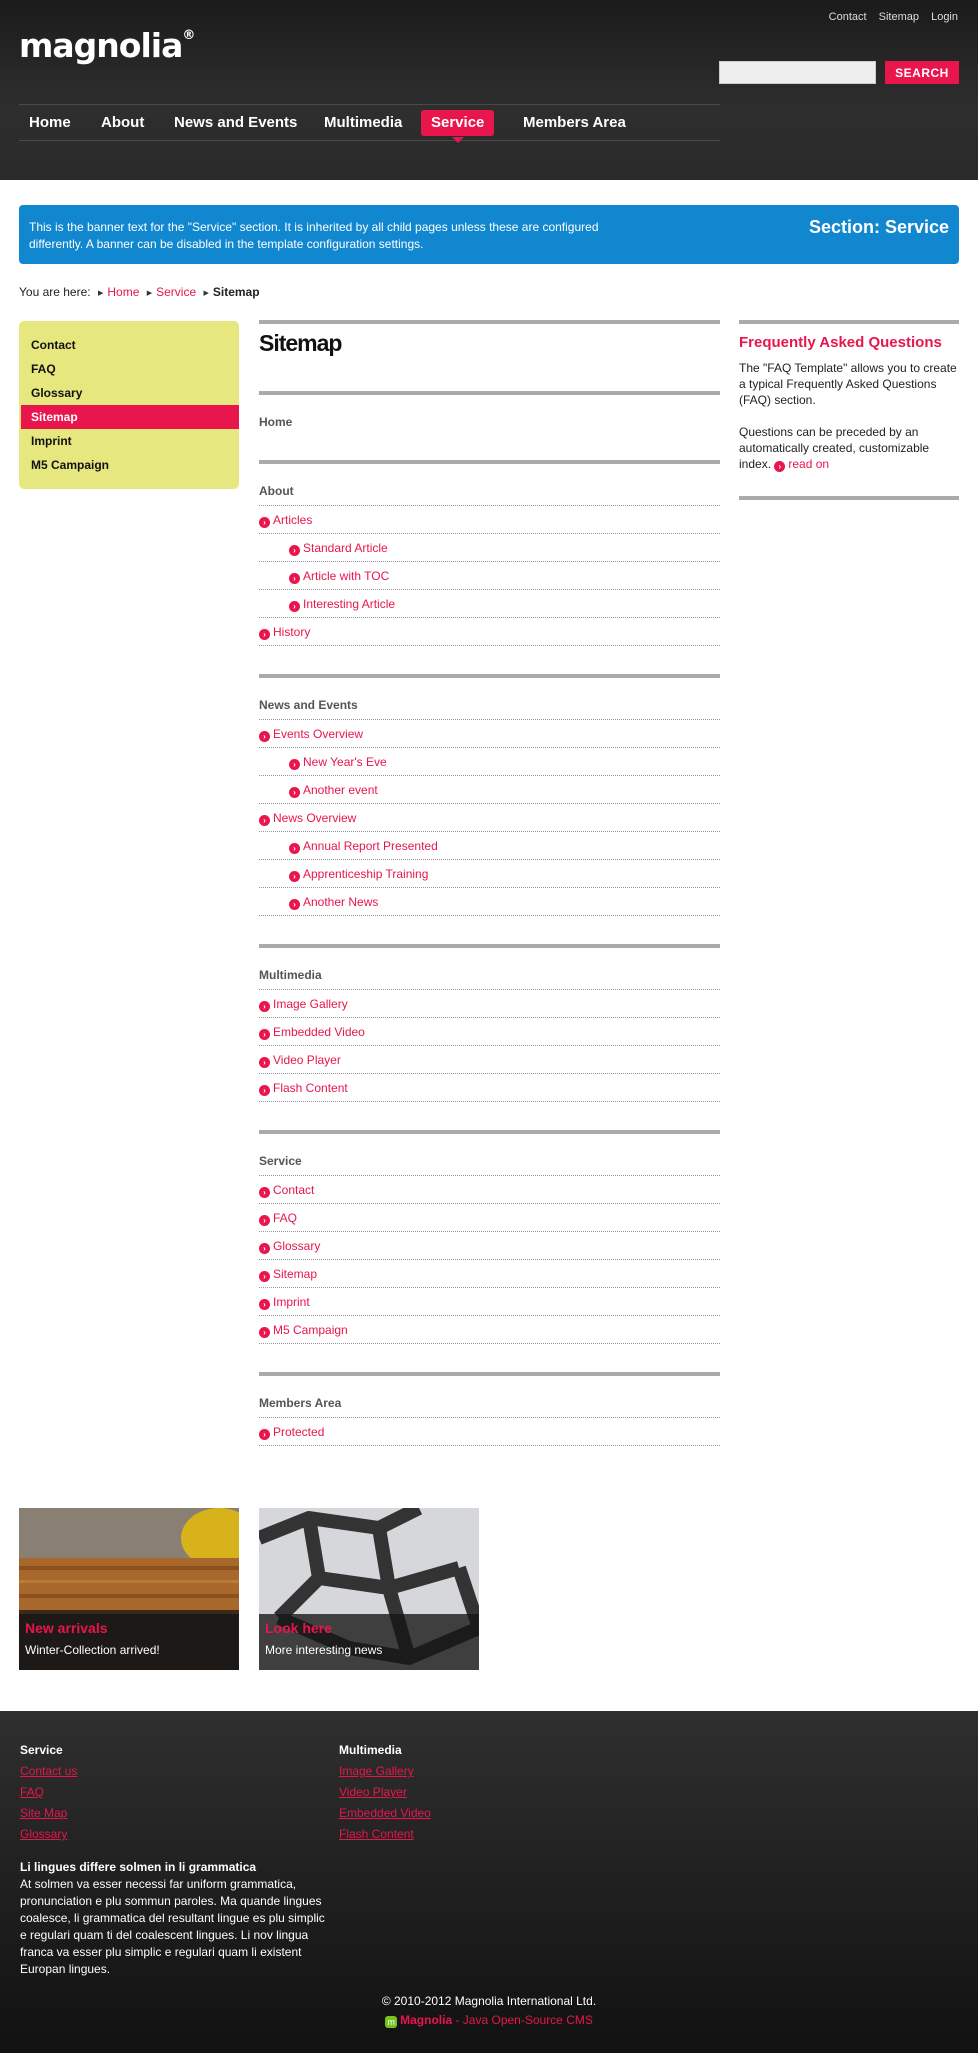 Image resolution: width=978 pixels, height=2053 pixels. I want to click on sitemap-link-label: Sitemap, so click(295, 1274).